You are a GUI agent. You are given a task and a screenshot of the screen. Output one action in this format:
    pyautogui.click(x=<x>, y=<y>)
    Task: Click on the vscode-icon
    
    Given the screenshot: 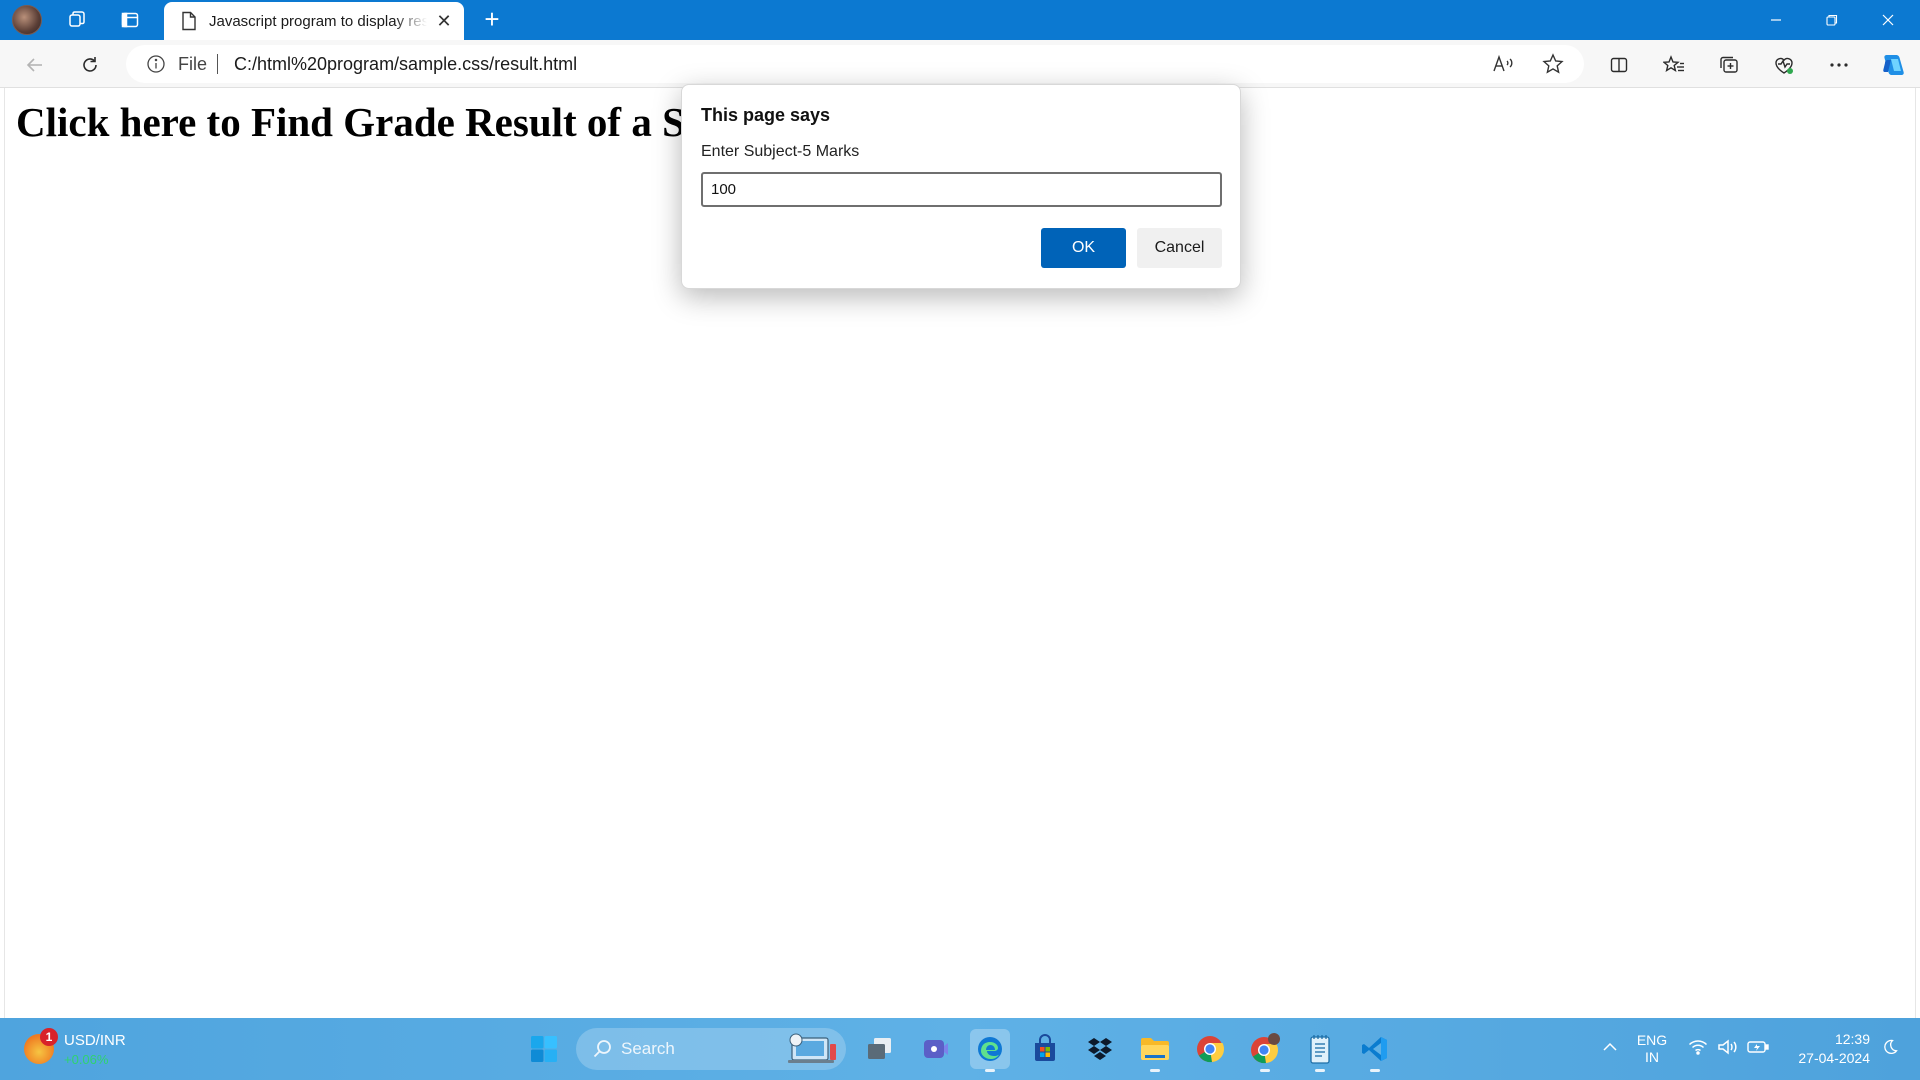 What is the action you would take?
    pyautogui.click(x=1375, y=1050)
    